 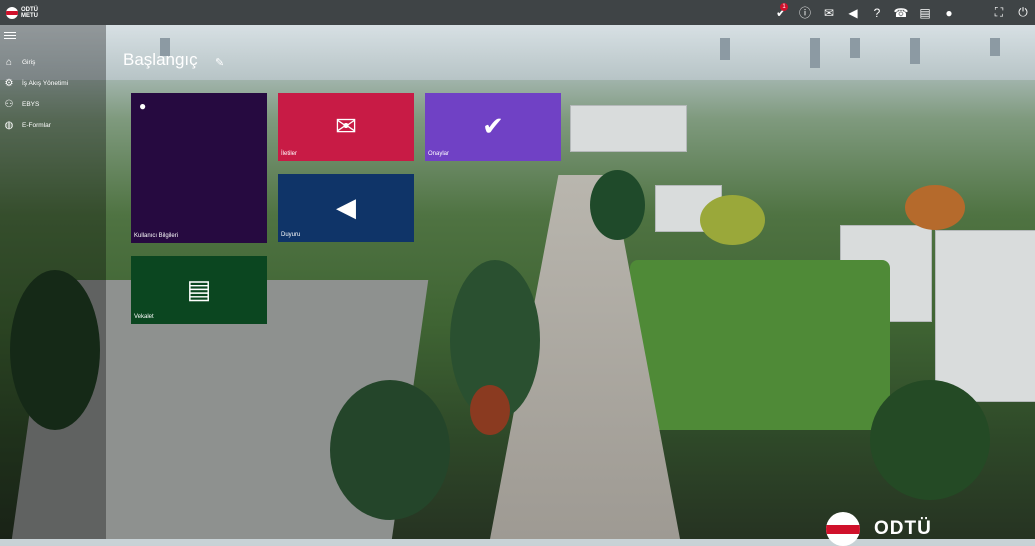 I want to click on tile-messages: ✉ İletiler, so click(x=346, y=127).